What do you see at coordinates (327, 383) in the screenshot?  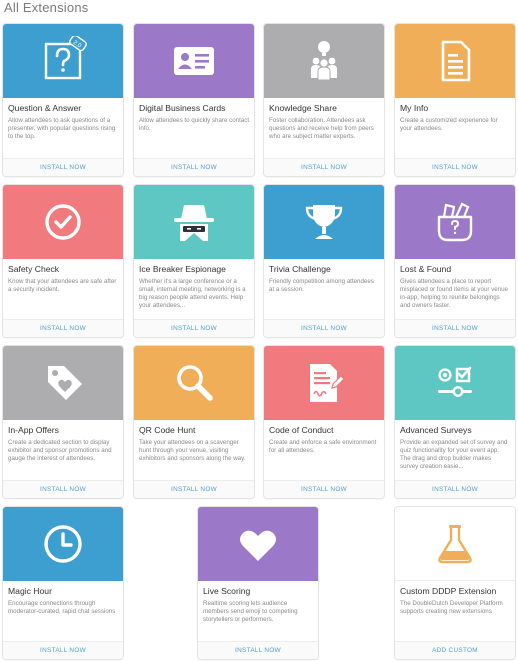 I see `signed-document-icon` at bounding box center [327, 383].